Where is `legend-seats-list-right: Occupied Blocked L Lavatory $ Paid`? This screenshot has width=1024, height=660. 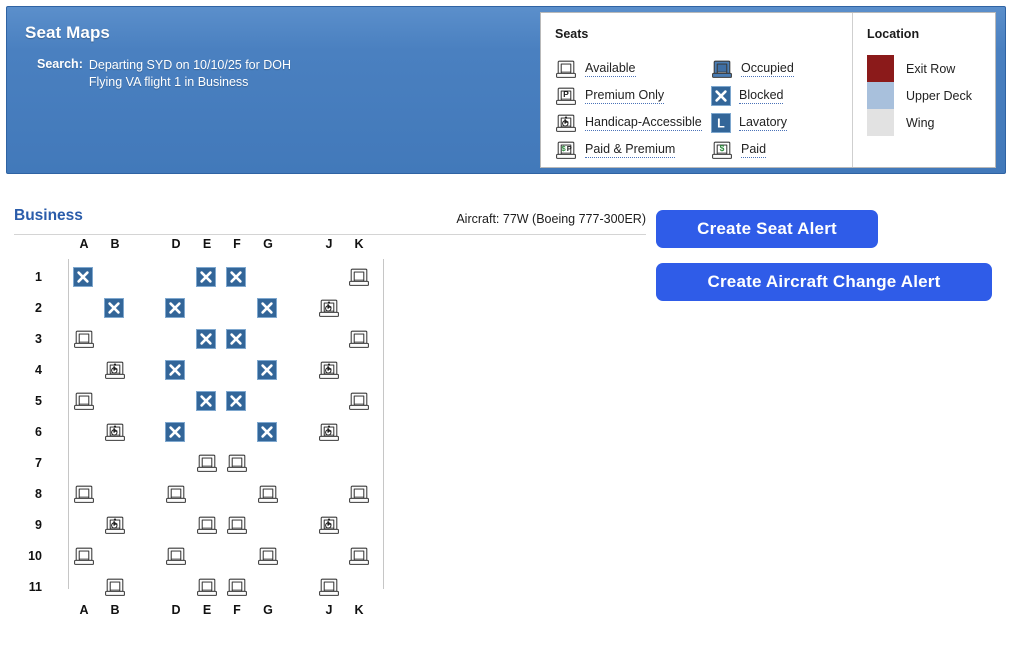
legend-seats-list-right: Occupied Blocked L Lavatory $ Paid is located at coordinates (774, 109).